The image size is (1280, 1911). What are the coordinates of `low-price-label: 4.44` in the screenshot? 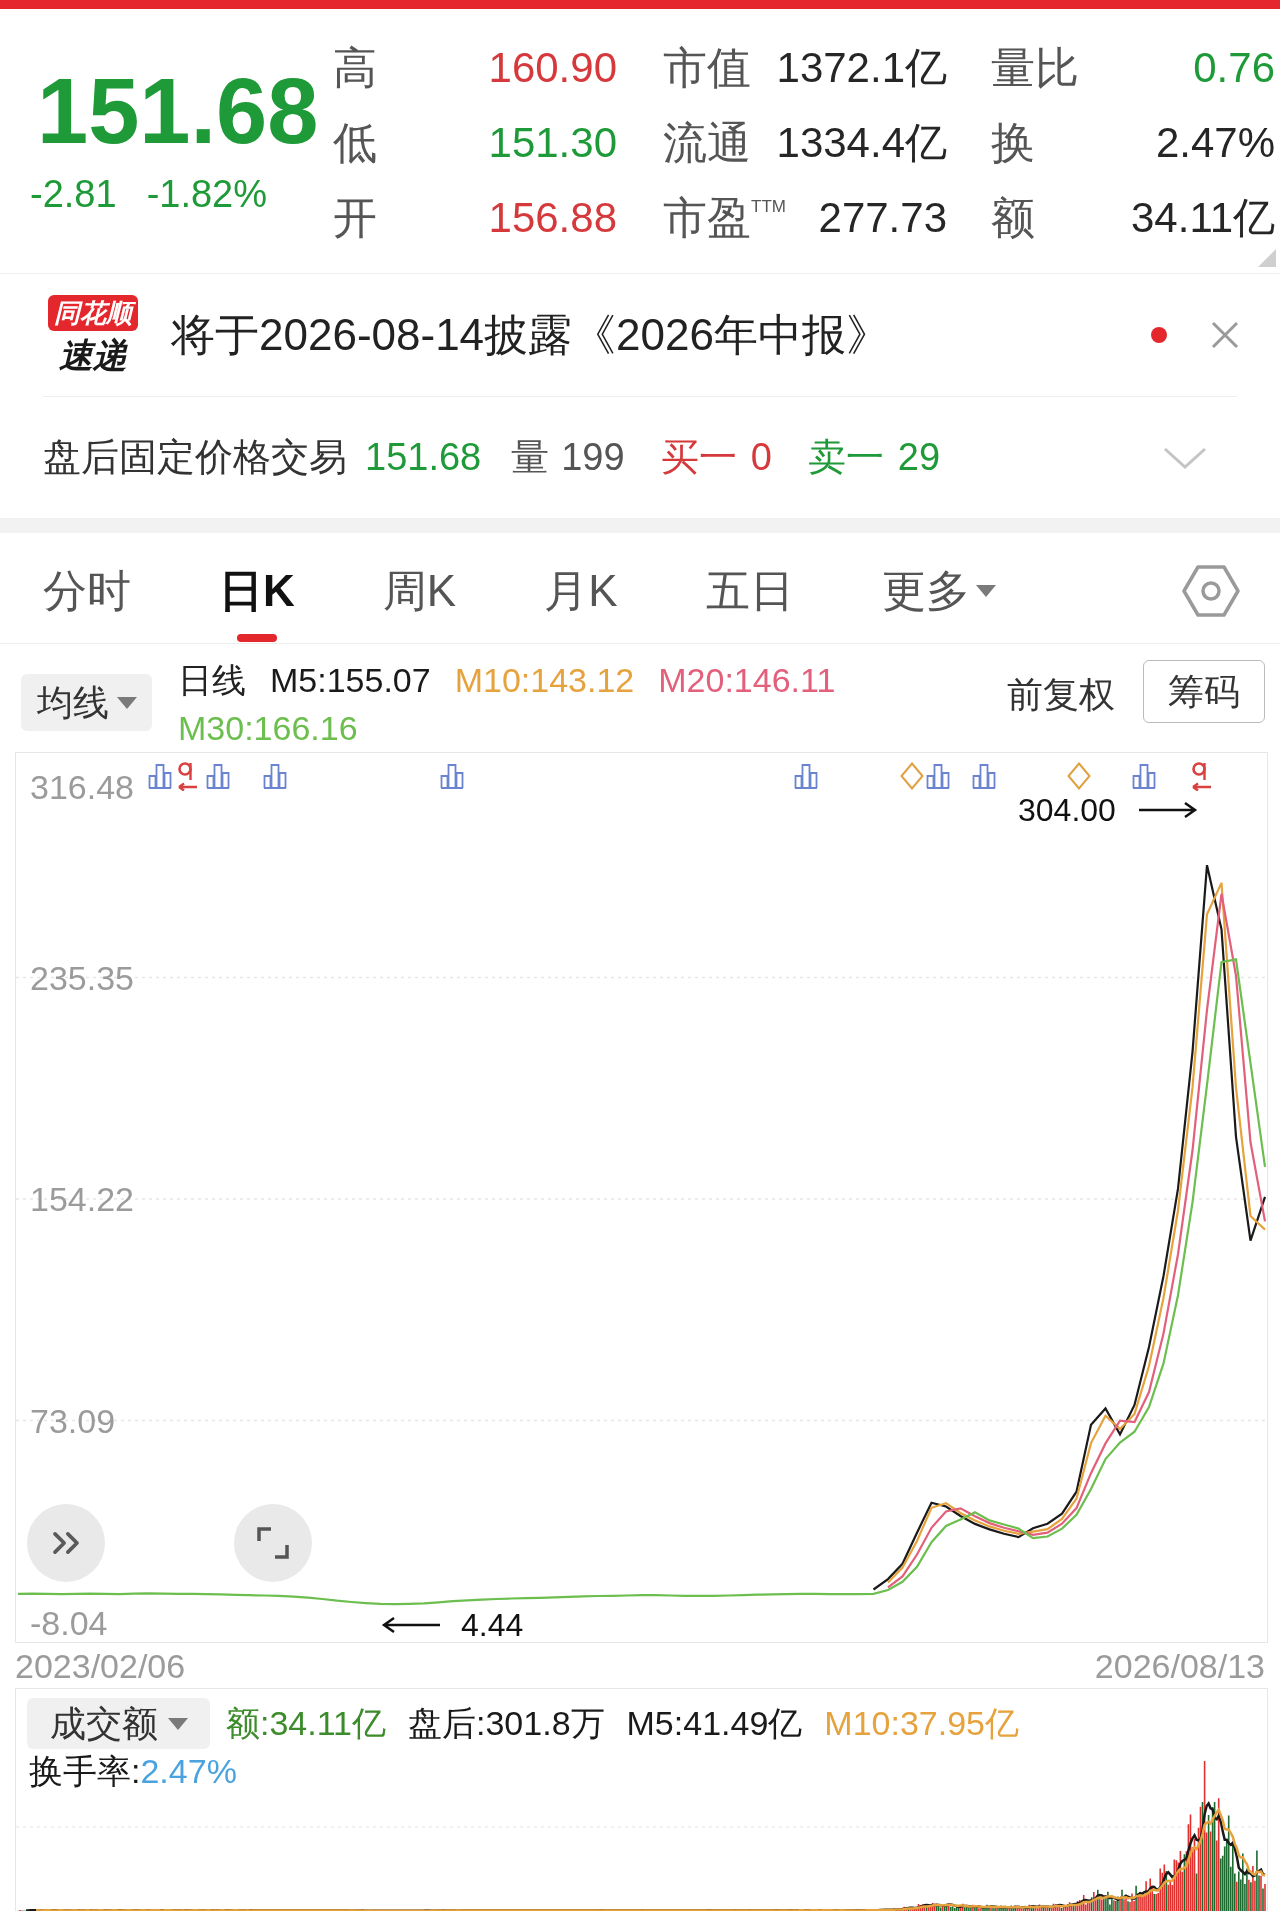 It's located at (492, 1625).